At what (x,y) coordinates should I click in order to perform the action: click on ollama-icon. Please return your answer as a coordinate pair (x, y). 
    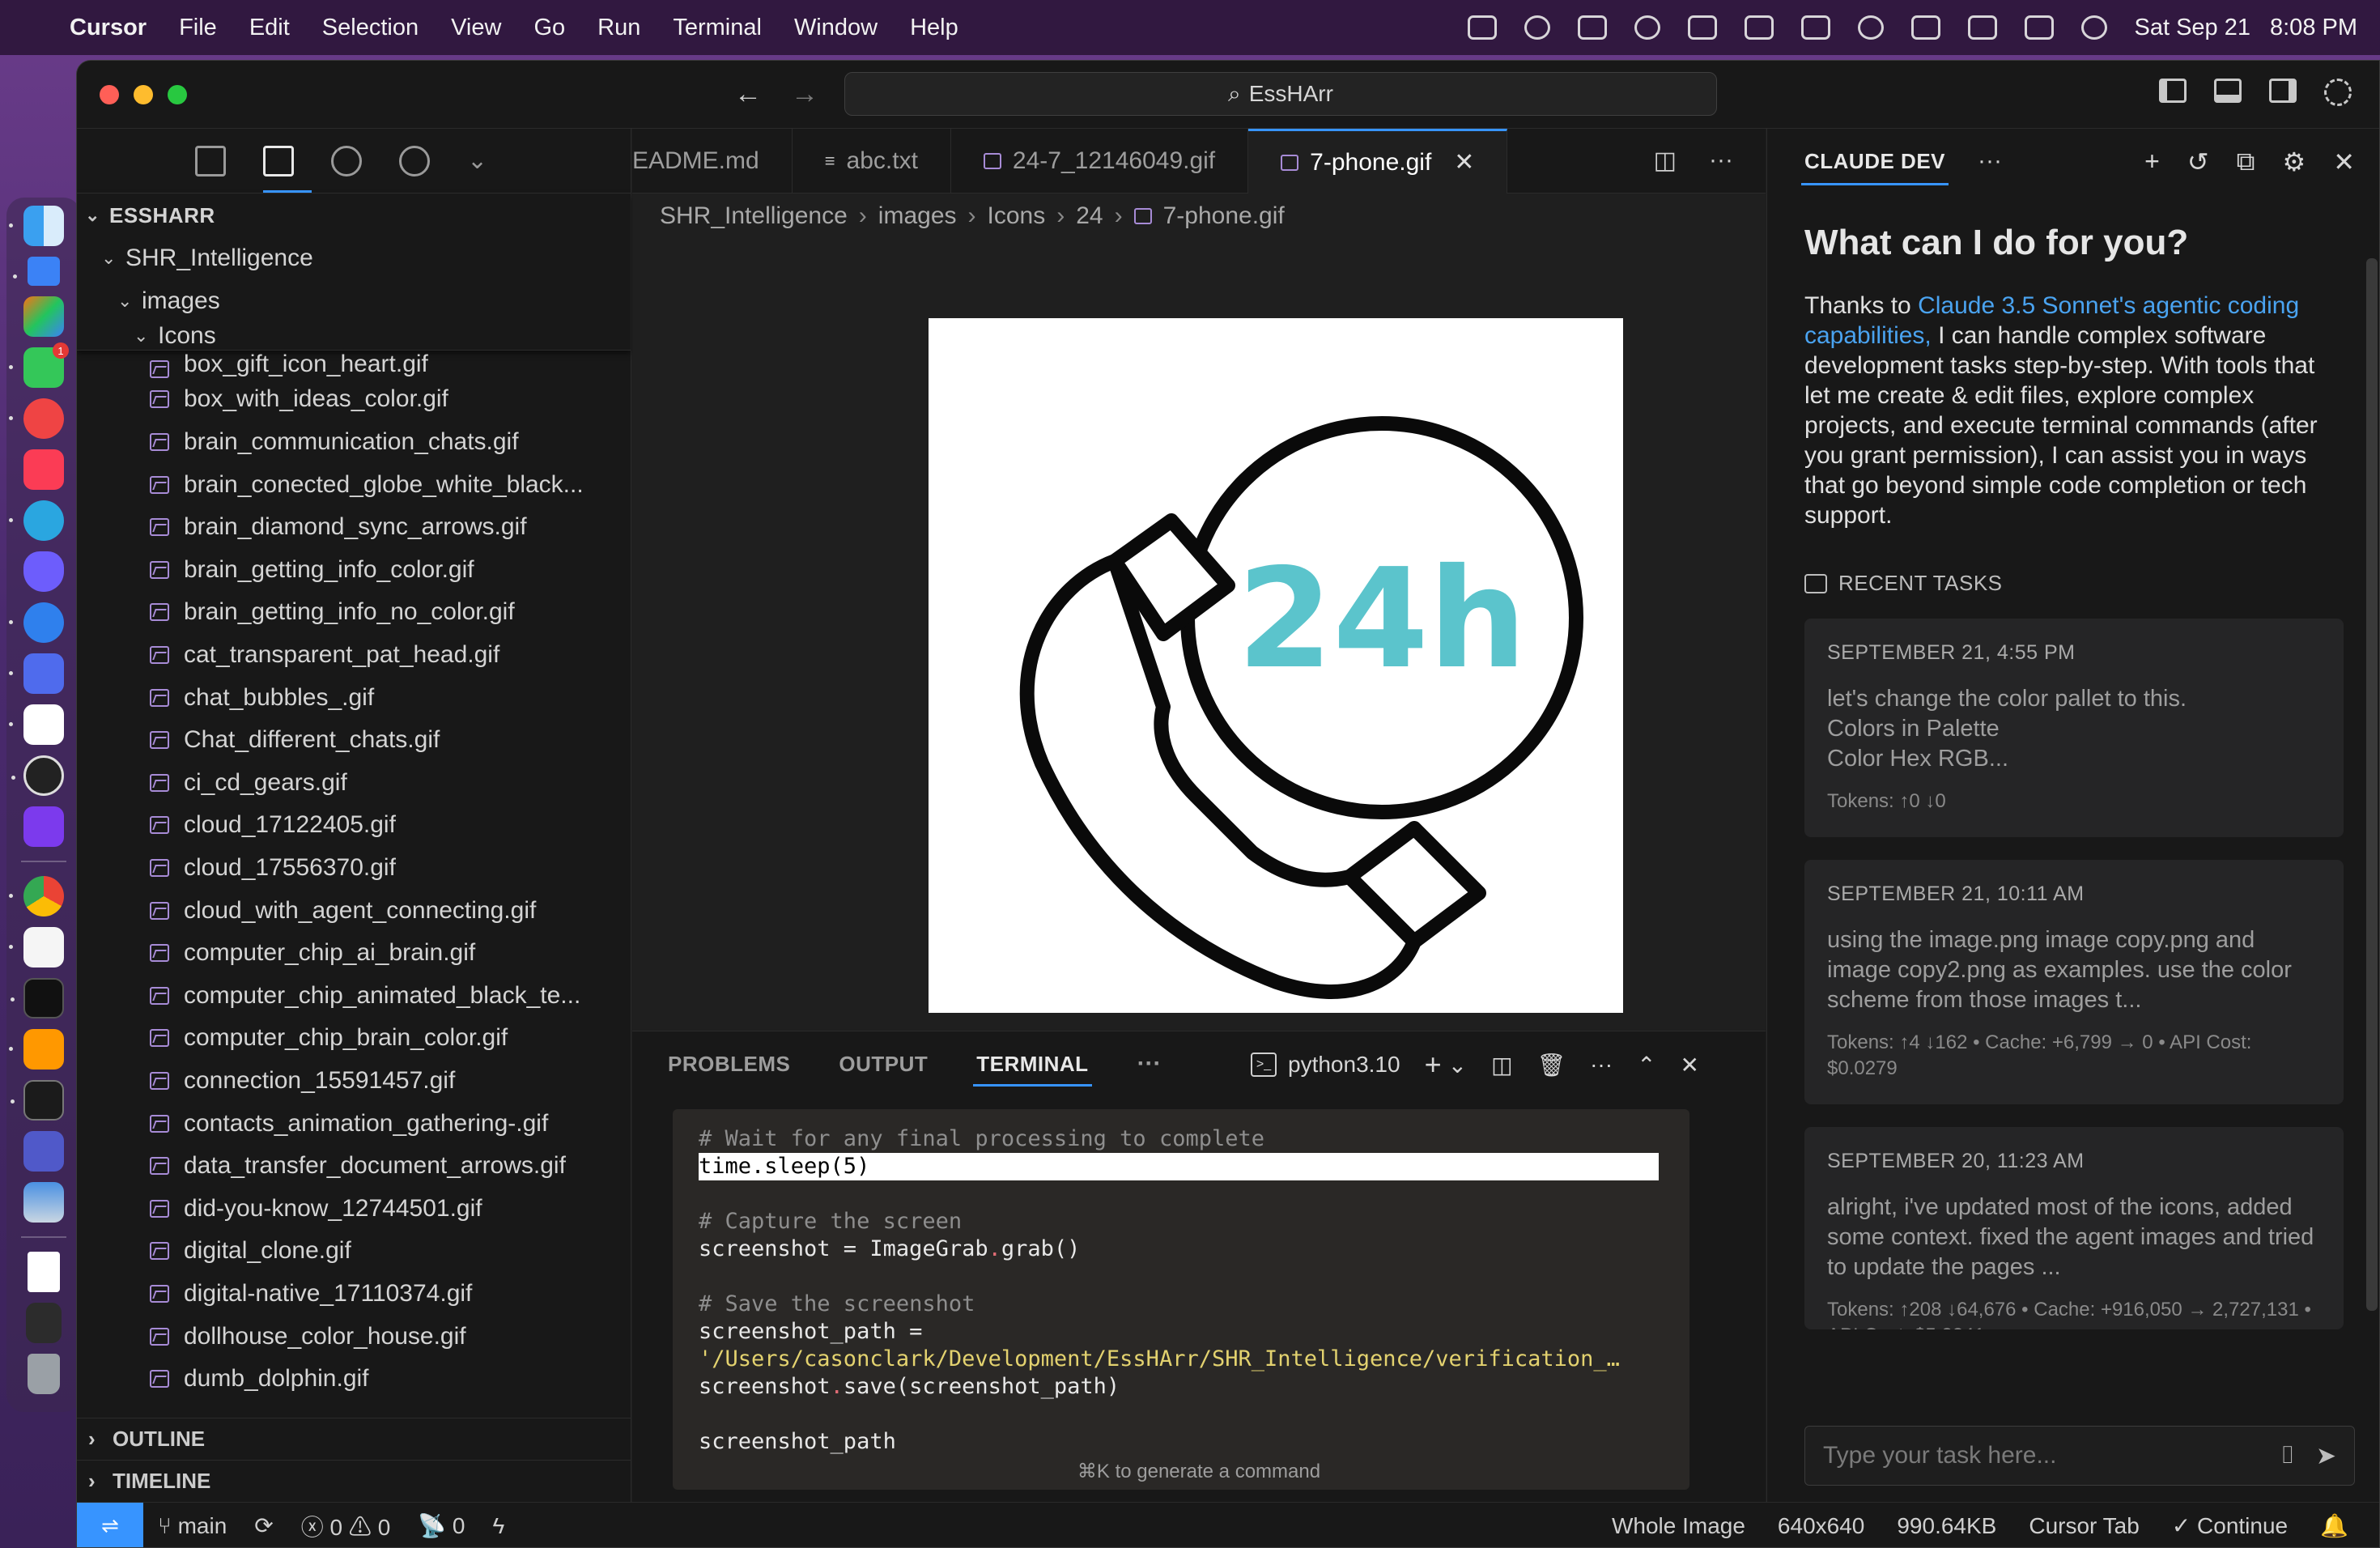
    Looking at the image, I should click on (37, 724).